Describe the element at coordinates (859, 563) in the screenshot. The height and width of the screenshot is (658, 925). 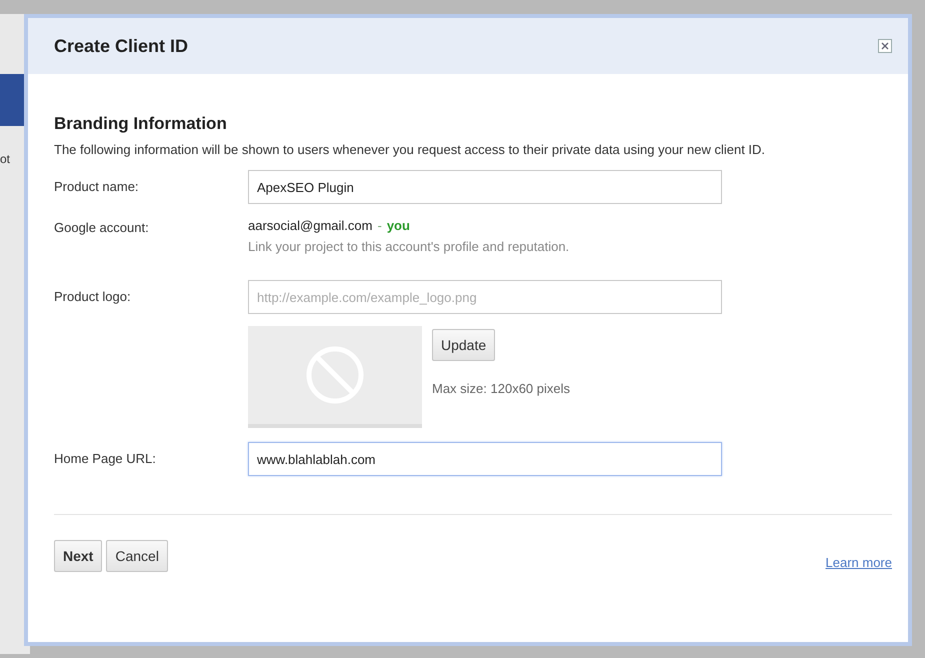
I see `learn-more-link: Learn more` at that location.